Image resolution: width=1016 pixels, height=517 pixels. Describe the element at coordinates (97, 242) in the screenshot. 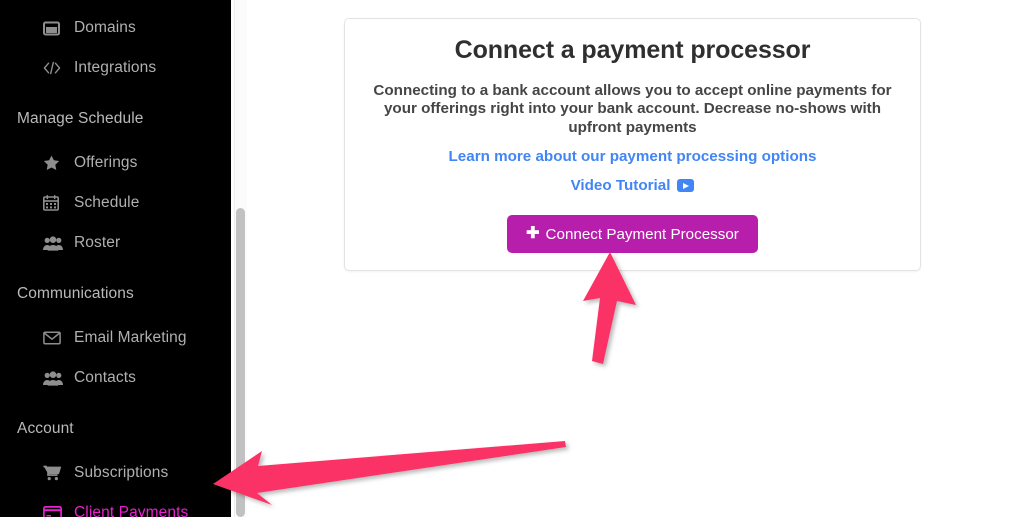

I see `sidebar-item-label: Roster` at that location.